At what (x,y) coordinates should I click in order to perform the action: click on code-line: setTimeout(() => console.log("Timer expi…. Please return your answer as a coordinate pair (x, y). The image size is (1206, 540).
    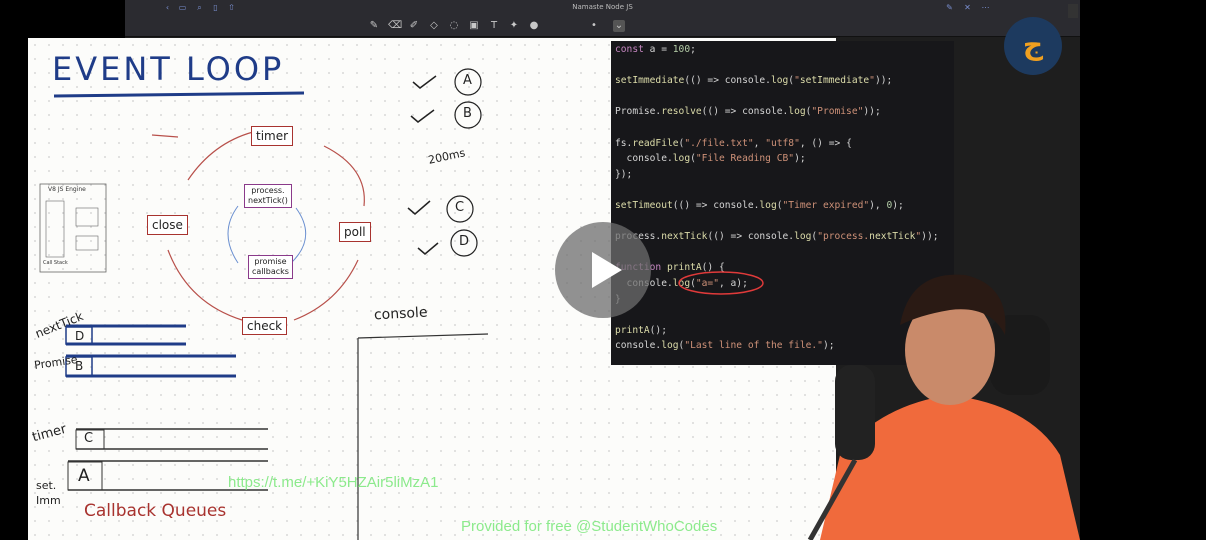
    Looking at the image, I should click on (759, 205).